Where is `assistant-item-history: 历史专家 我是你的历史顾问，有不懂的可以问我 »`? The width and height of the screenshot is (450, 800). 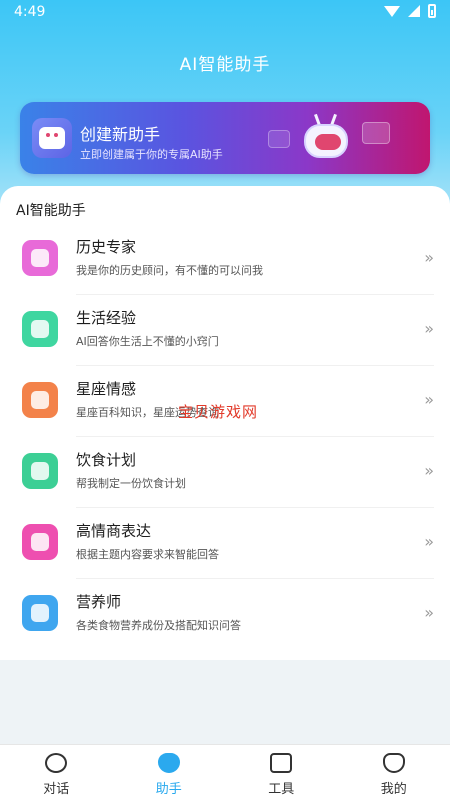
assistant-item-history: 历史专家 我是你的历史顾问，有不懂的可以问我 » is located at coordinates (225, 259).